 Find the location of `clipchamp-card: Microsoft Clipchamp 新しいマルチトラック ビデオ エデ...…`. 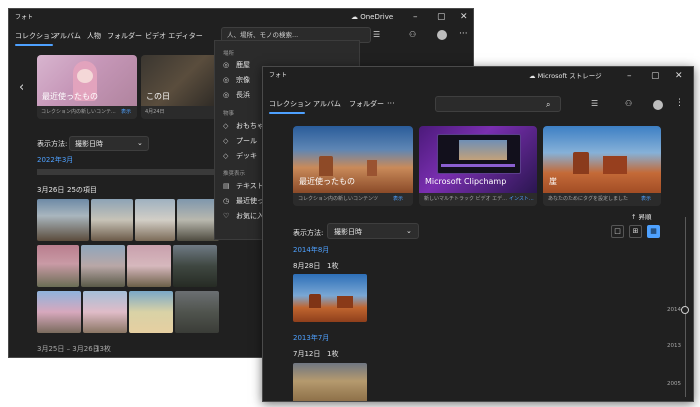

clipchamp-card: Microsoft Clipchamp 新しいマルチトラック ビデオ エデ...… is located at coordinates (478, 166).